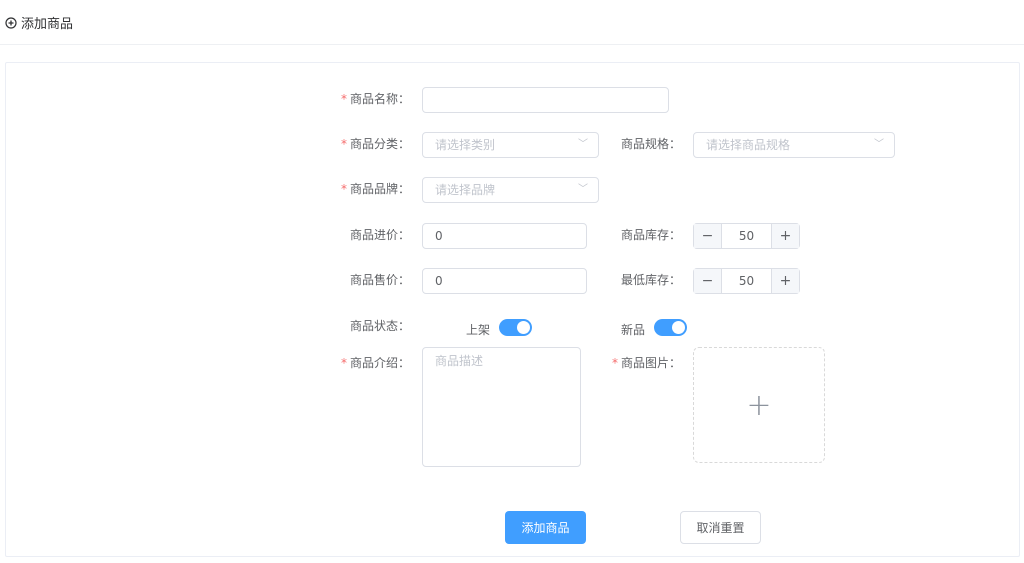 This screenshot has height=563, width=1024. What do you see at coordinates (375, 144) in the screenshot?
I see `category-label: * 商品分类：` at bounding box center [375, 144].